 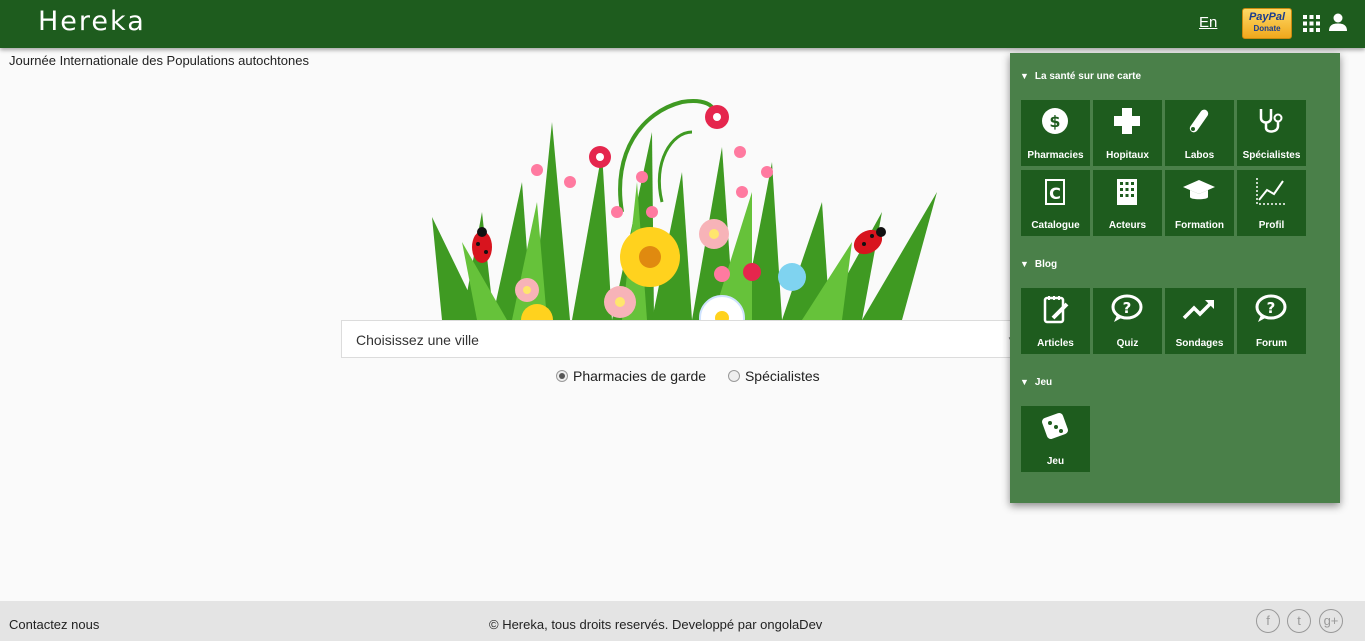 I want to click on facebook-icon: f, so click(x=1268, y=621).